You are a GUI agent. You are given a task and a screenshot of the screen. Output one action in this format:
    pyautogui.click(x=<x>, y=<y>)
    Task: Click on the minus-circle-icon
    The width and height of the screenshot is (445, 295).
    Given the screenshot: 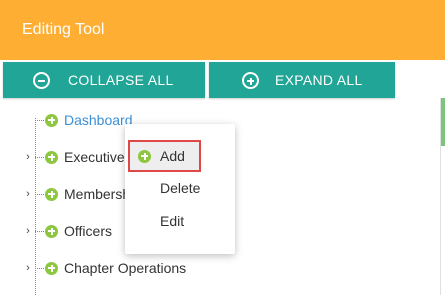 What is the action you would take?
    pyautogui.click(x=41, y=80)
    